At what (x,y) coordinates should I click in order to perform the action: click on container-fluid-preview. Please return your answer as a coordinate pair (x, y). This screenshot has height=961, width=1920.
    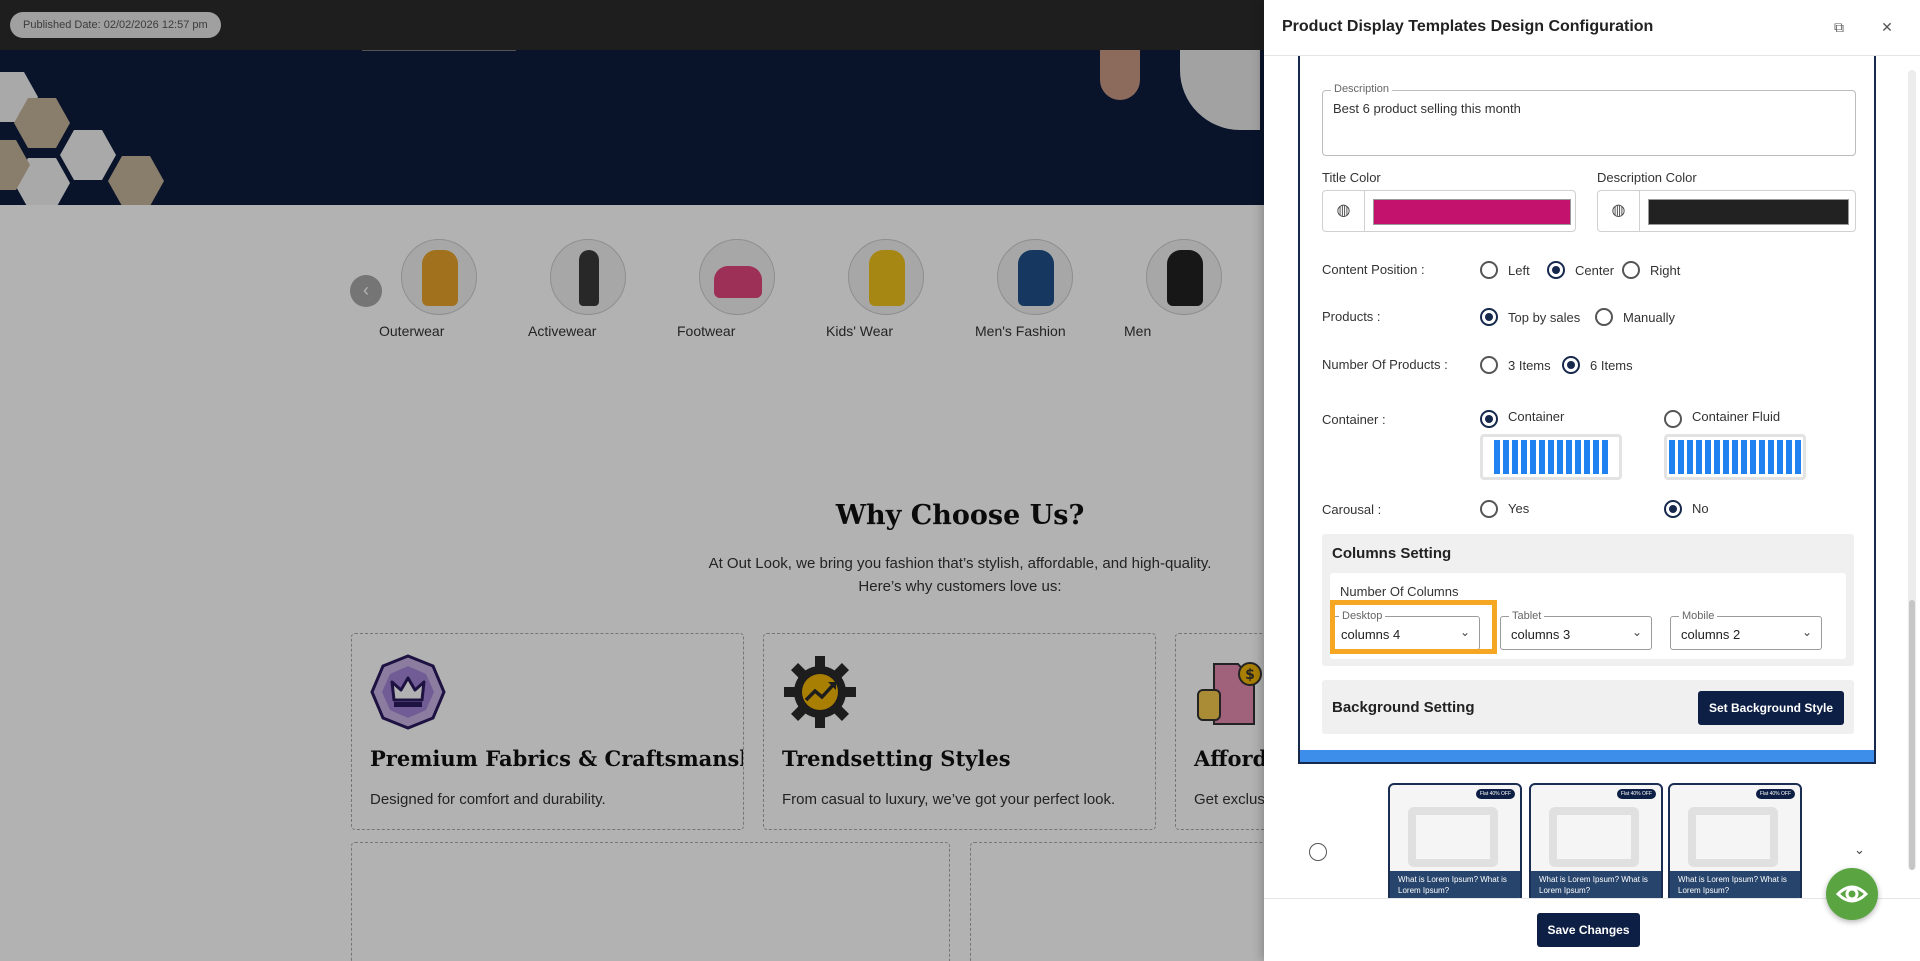
    Looking at the image, I should click on (1735, 457).